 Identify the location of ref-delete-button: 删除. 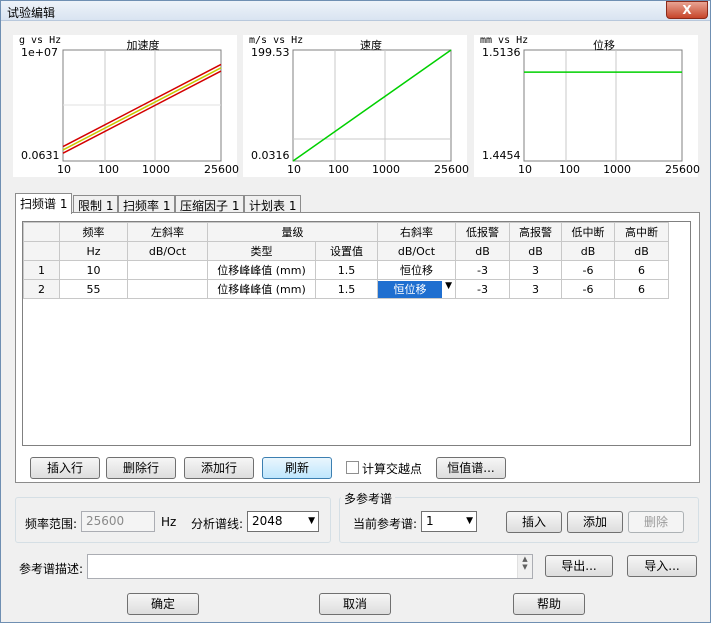
(656, 522).